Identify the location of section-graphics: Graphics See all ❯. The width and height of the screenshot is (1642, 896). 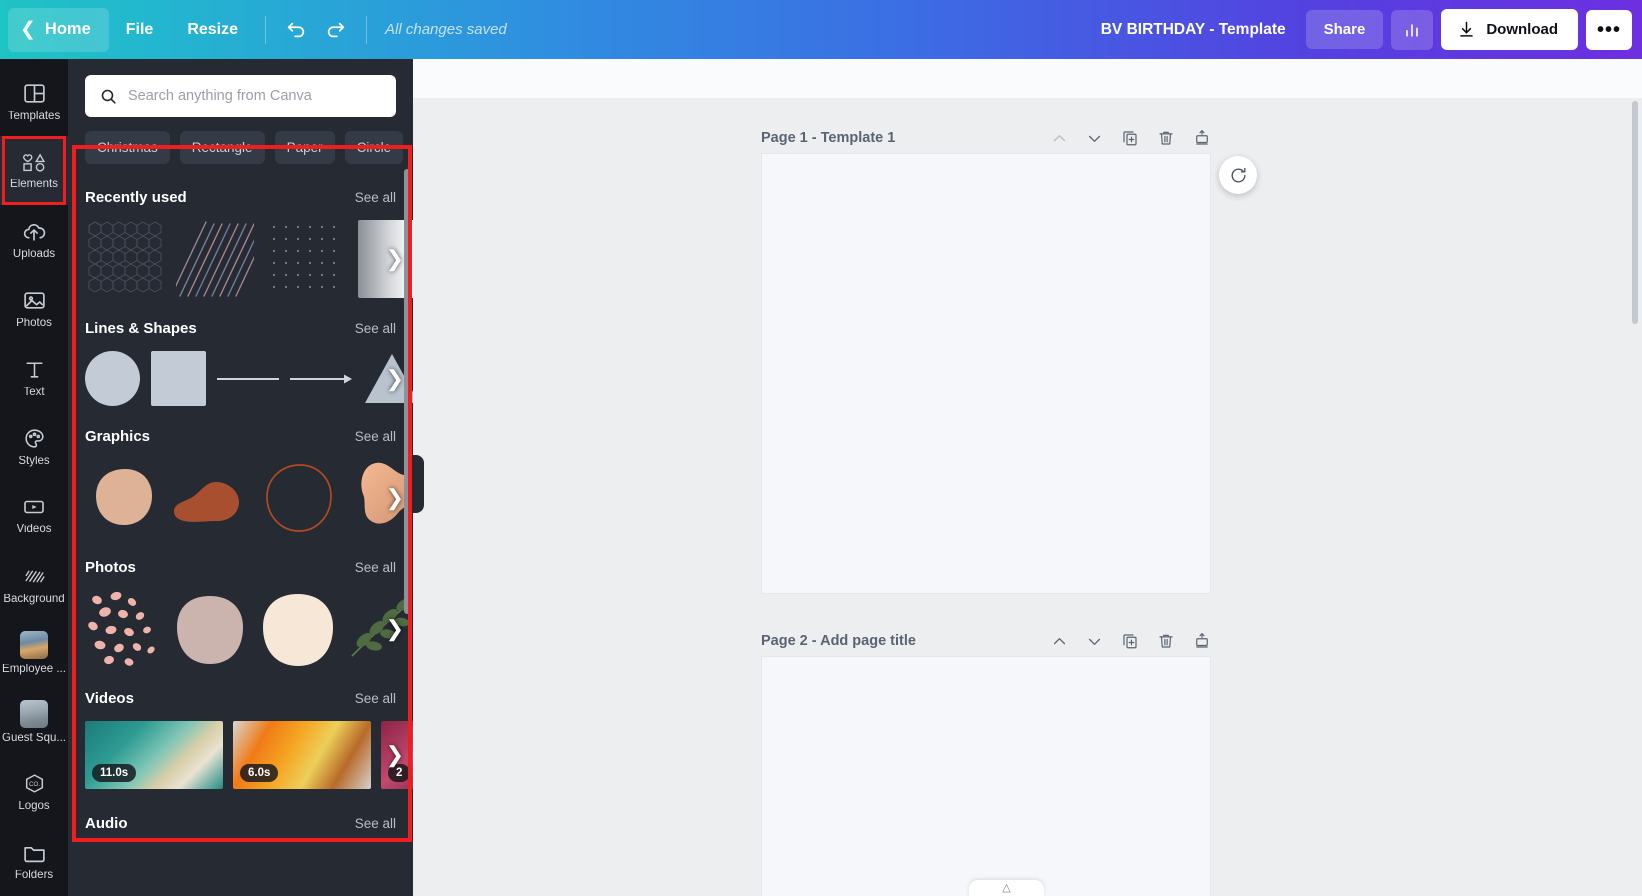
(240, 482).